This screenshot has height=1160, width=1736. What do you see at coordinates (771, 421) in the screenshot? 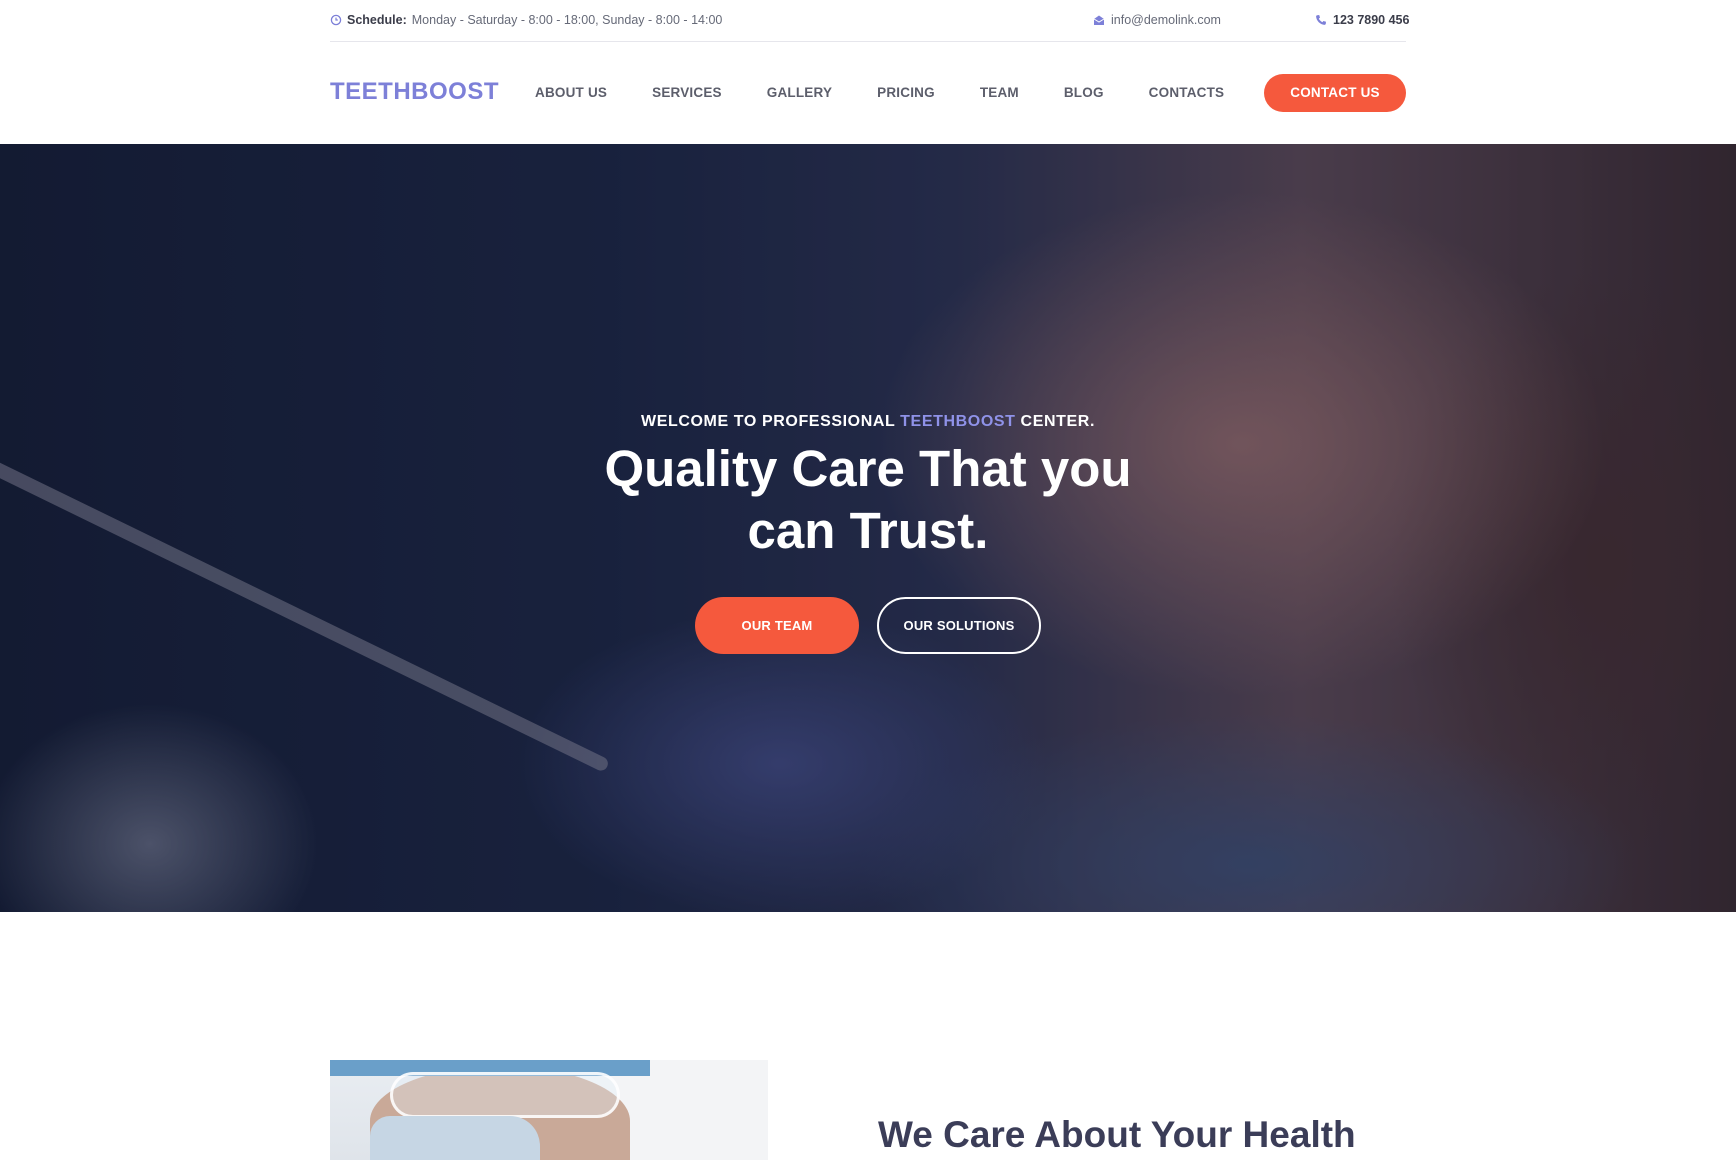
I see `welcome-prefix: WELCOME TO PROFESSIONAL` at bounding box center [771, 421].